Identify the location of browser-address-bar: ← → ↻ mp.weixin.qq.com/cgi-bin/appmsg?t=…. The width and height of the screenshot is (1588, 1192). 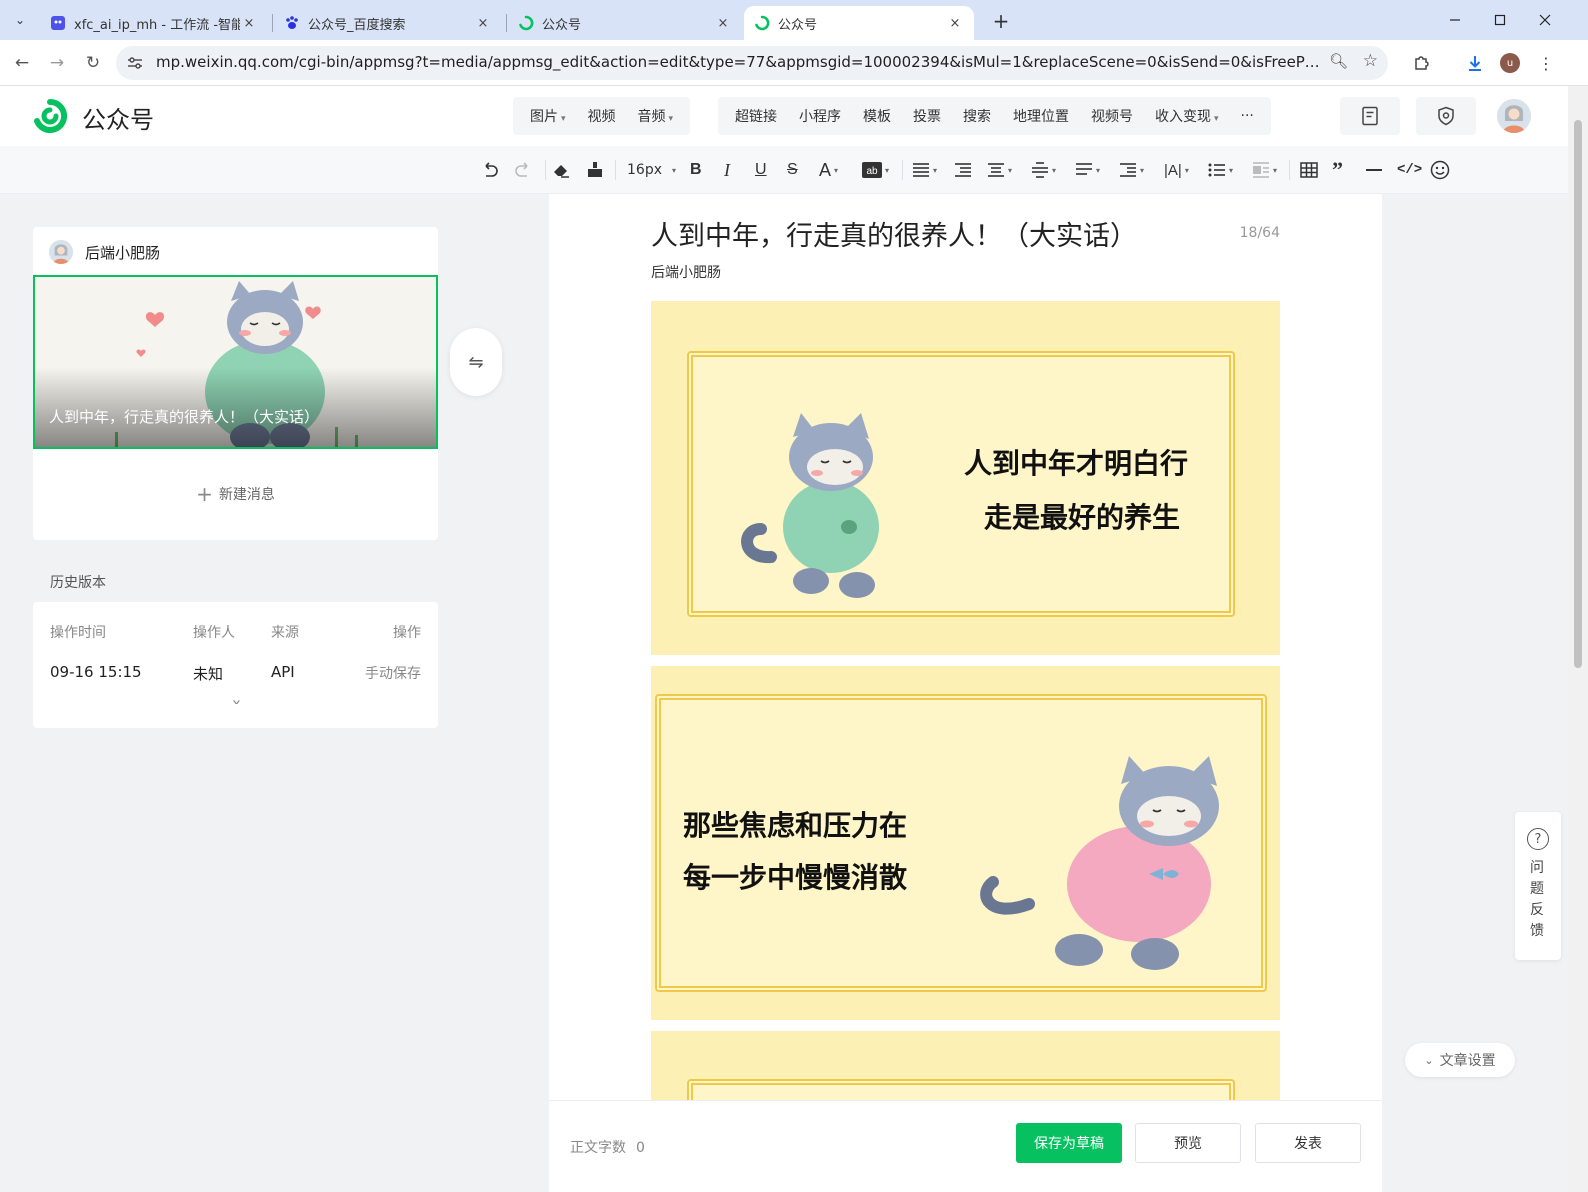
(794, 63).